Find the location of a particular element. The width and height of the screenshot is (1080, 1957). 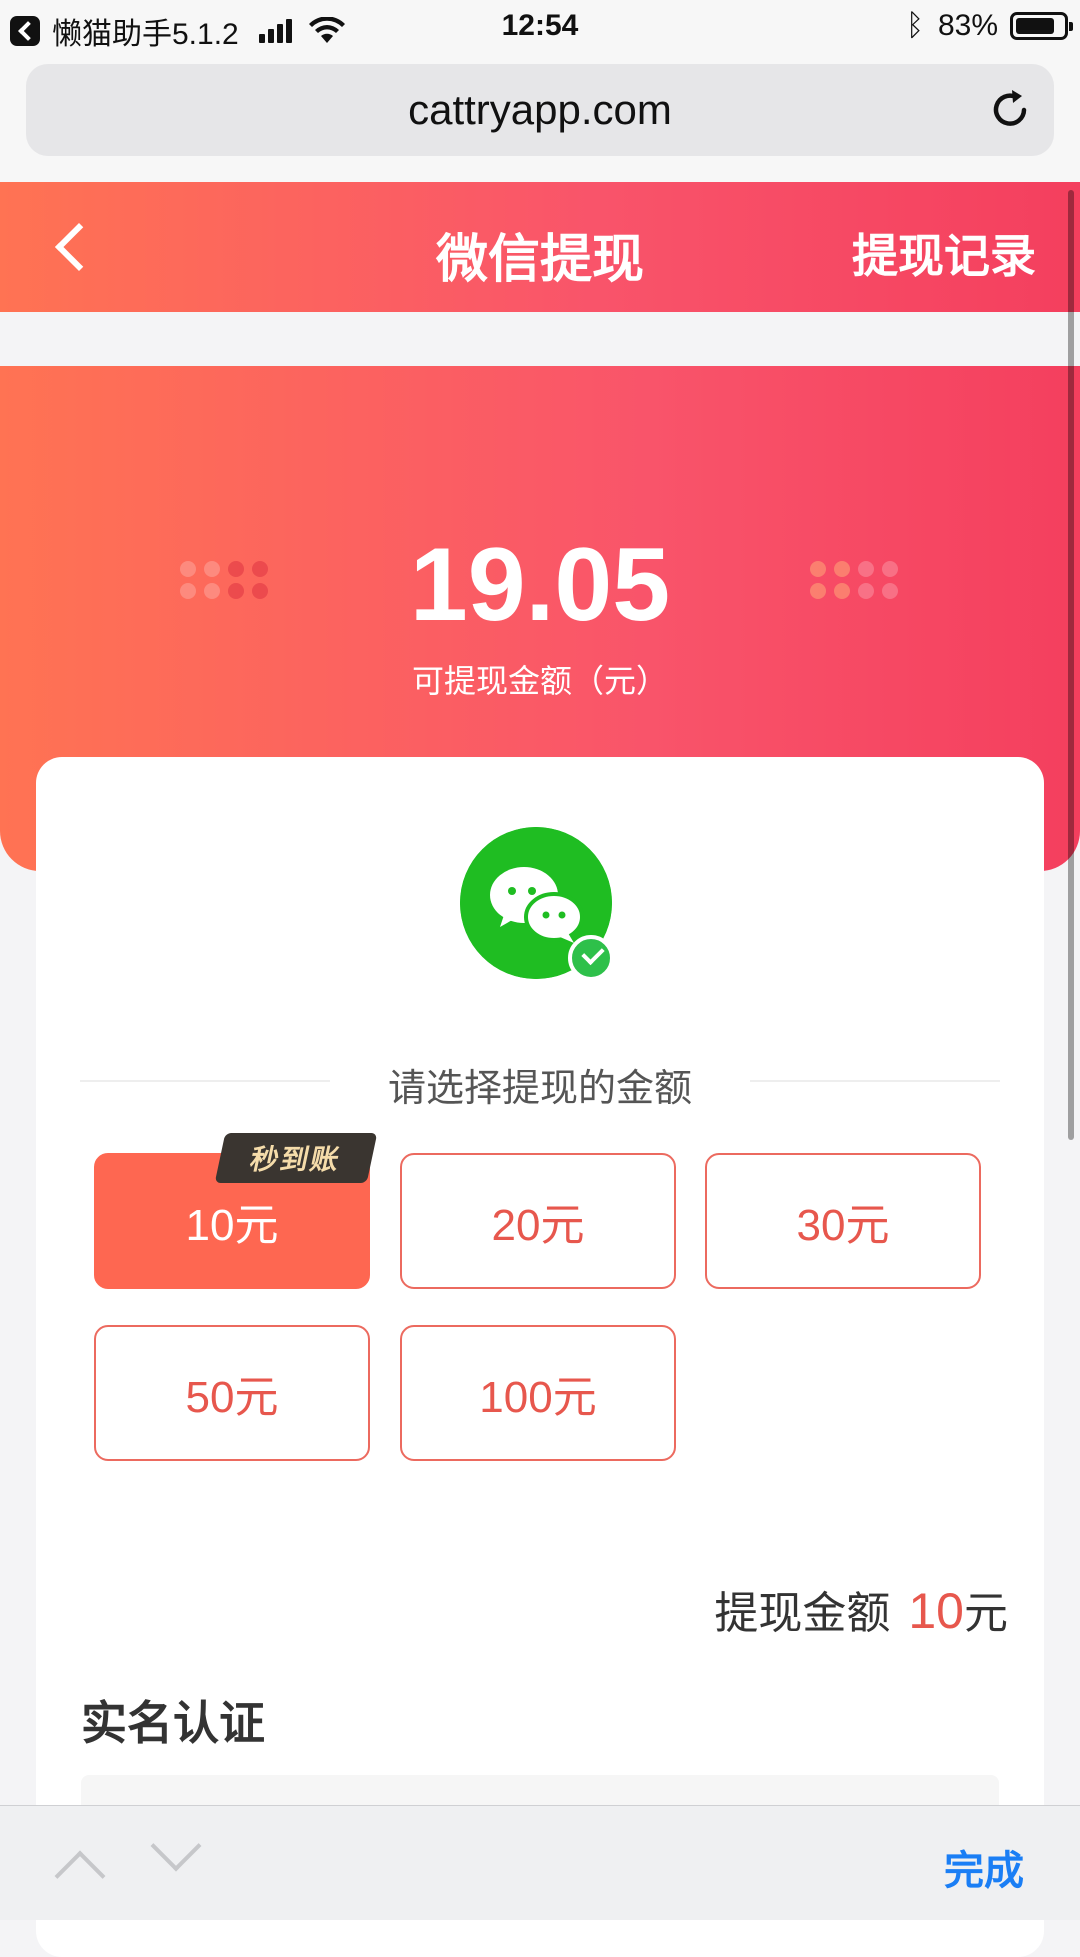

nav-header: 微信提现 提现记录 is located at coordinates (540, 247).